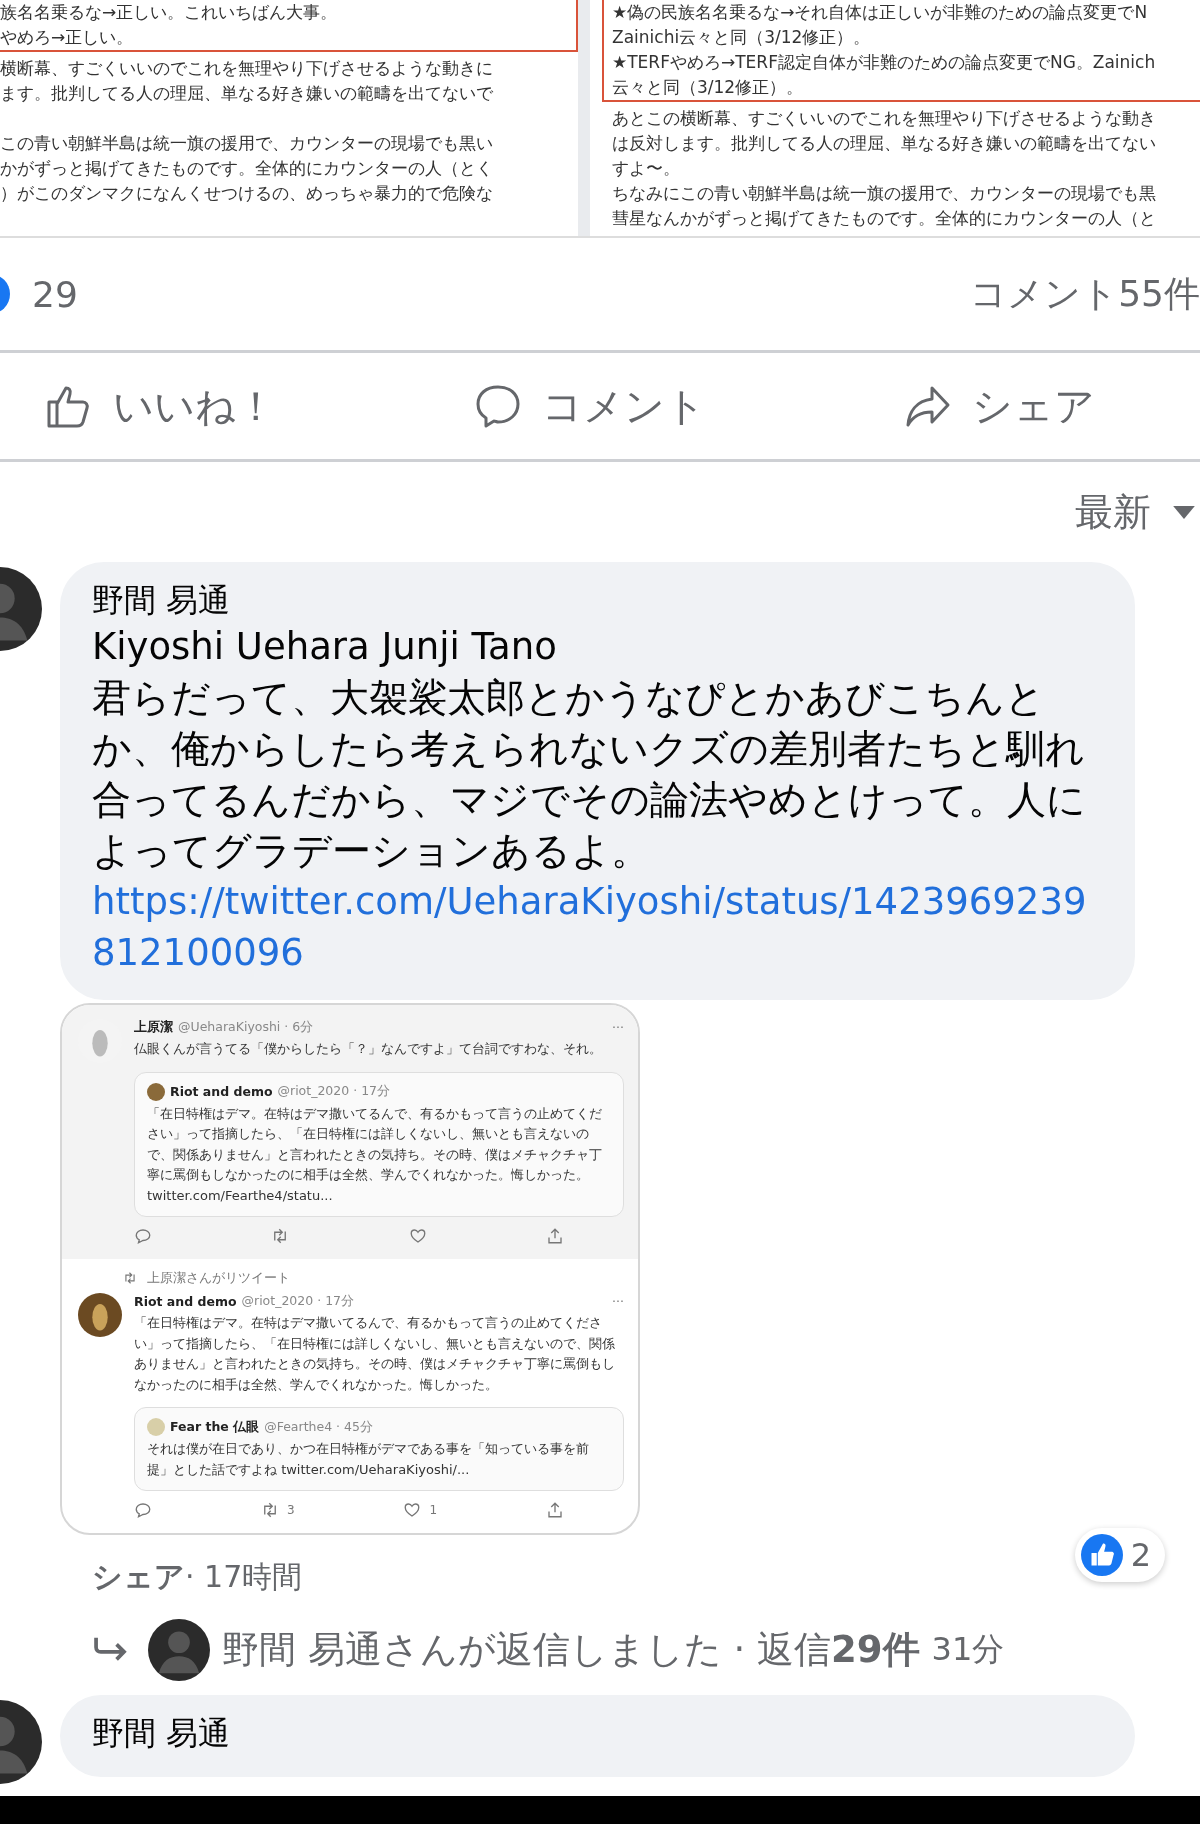 This screenshot has width=1200, height=1824. What do you see at coordinates (884, 193) in the screenshot?
I see `document-line: ちなみにこの青い朝鮮半島は統一旗の援用で、カウンターの現場でも黒` at bounding box center [884, 193].